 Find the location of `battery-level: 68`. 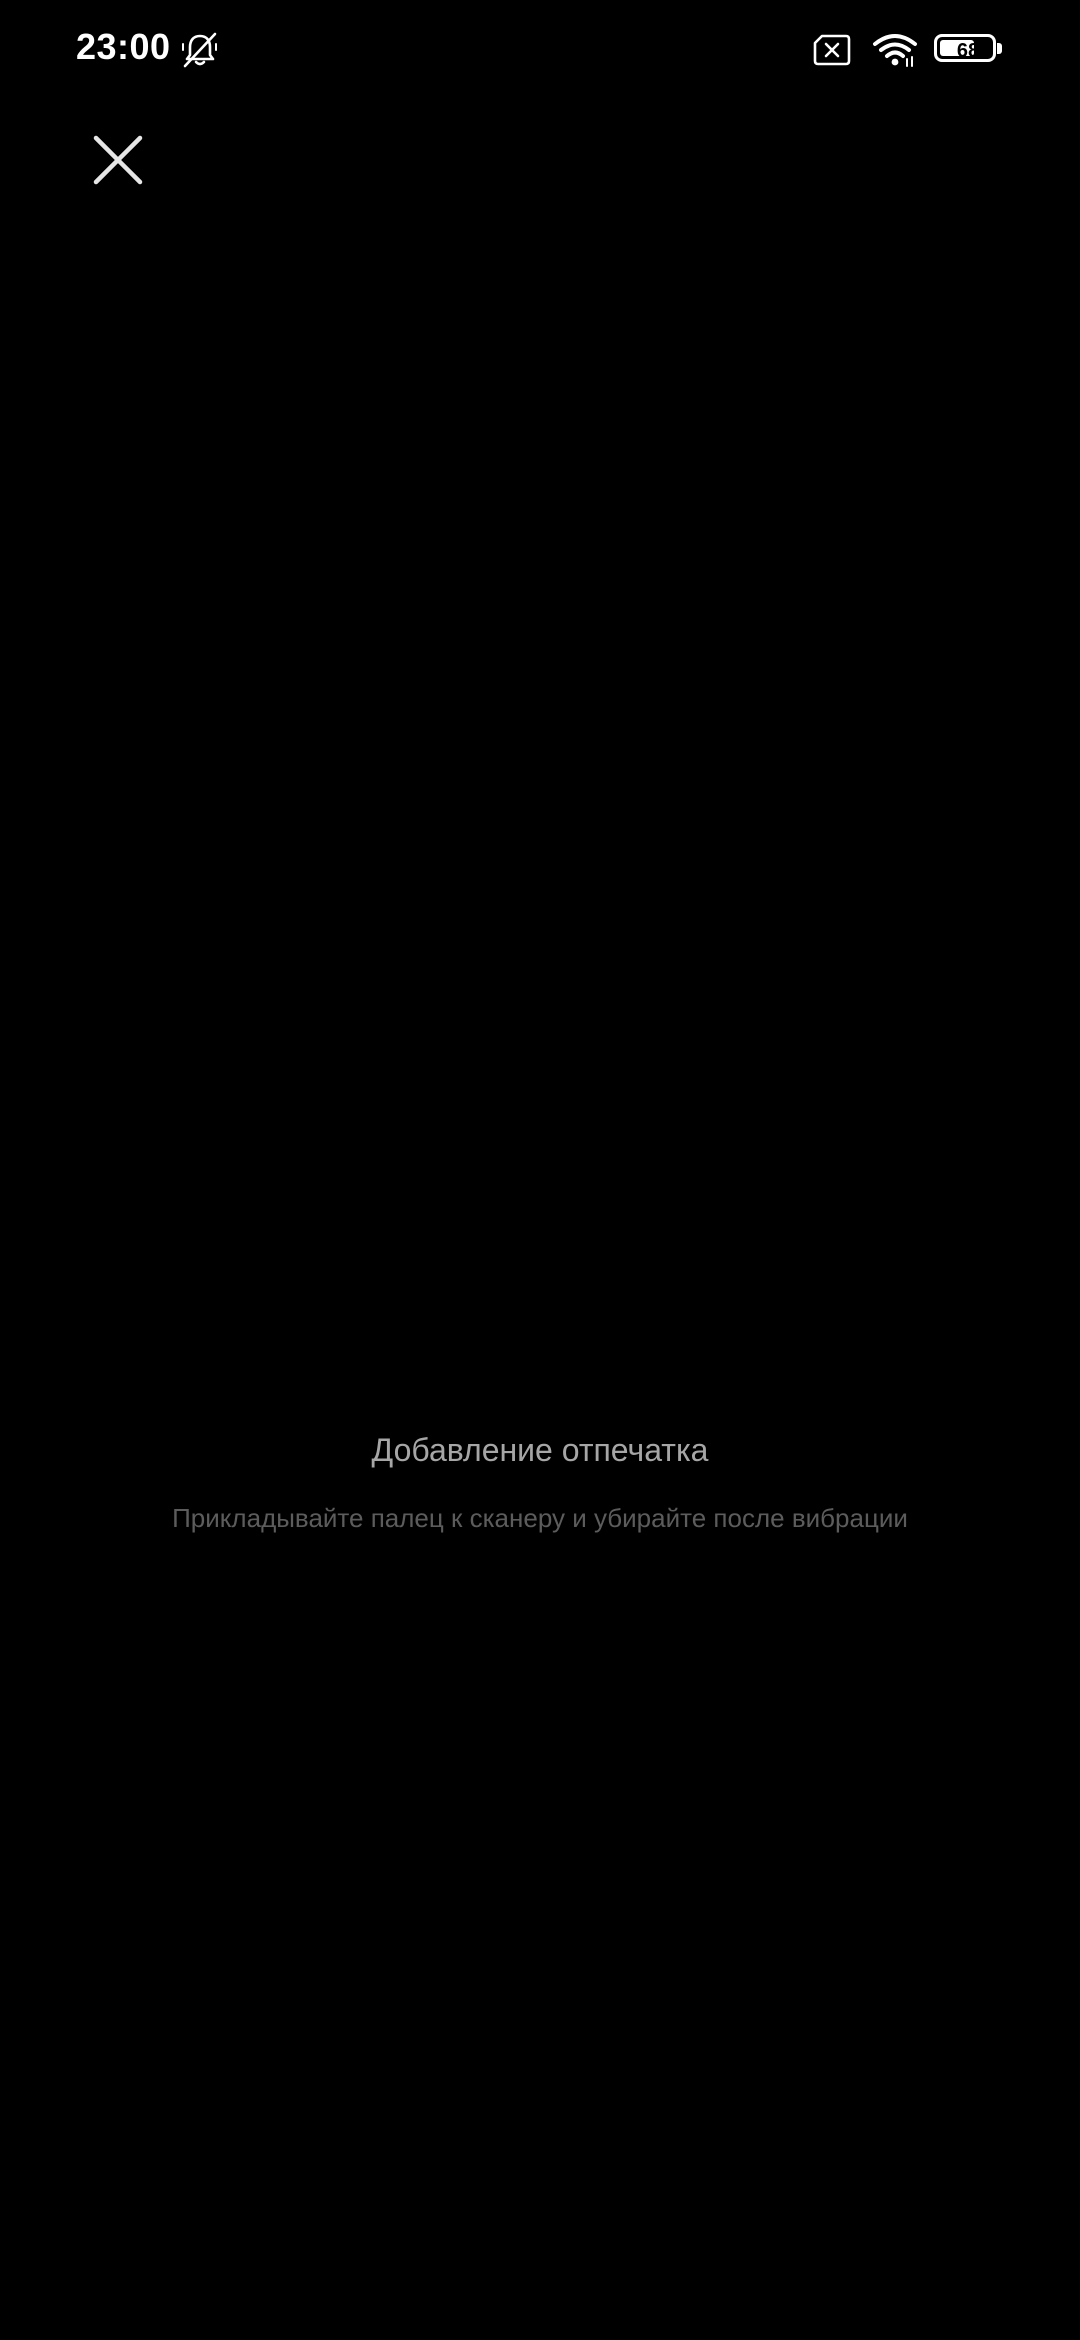

battery-level: 68 is located at coordinates (968, 51).